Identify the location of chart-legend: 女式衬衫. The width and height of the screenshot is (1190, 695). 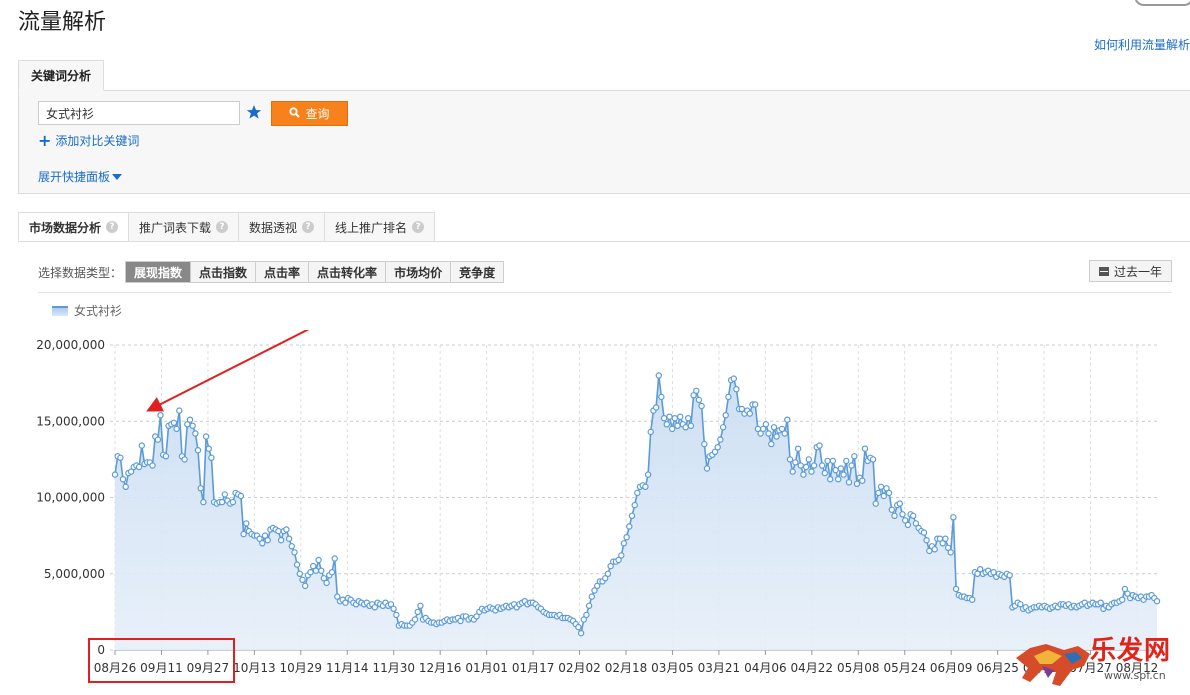
(87, 310).